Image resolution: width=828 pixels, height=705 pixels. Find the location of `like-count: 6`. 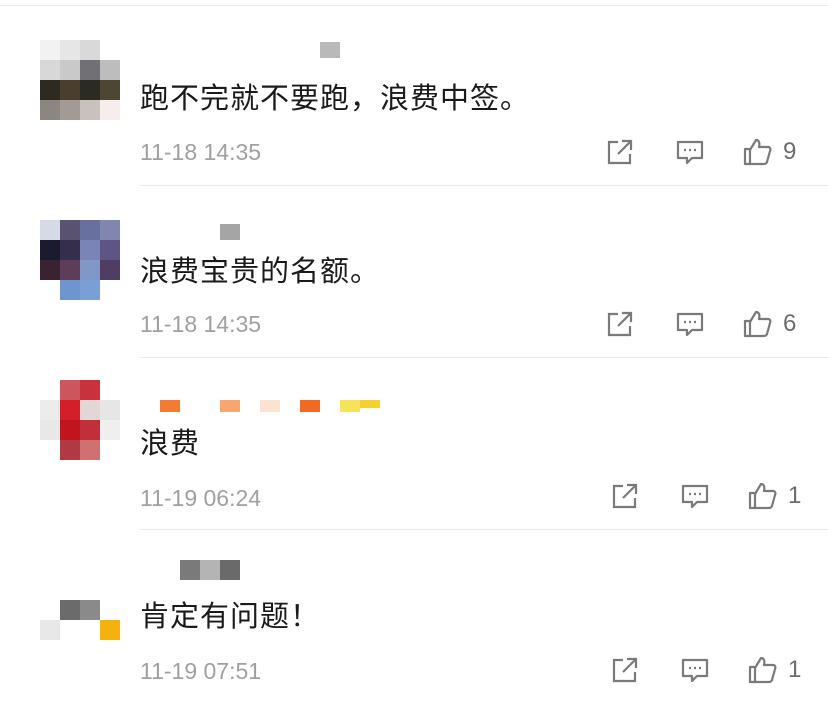

like-count: 6 is located at coordinates (790, 323).